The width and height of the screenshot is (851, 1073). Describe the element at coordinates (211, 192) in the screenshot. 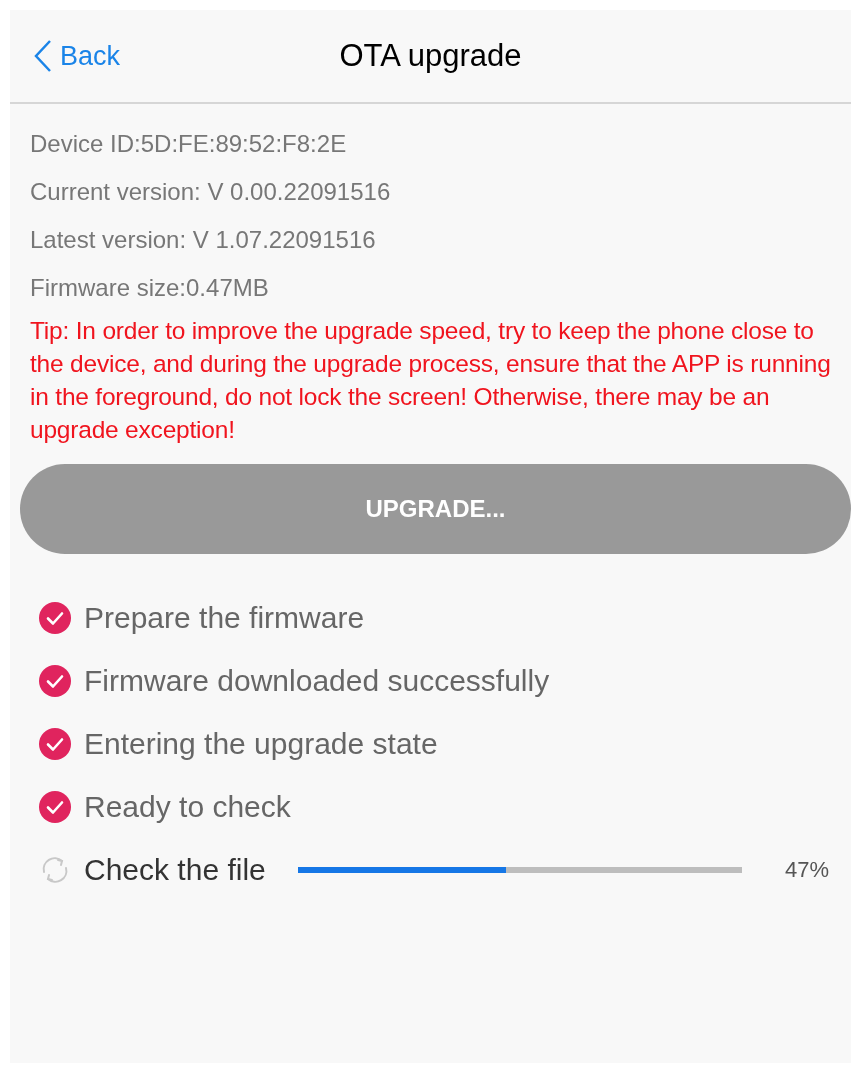

I see `info-line: Current version: V 0.00.22091516` at that location.